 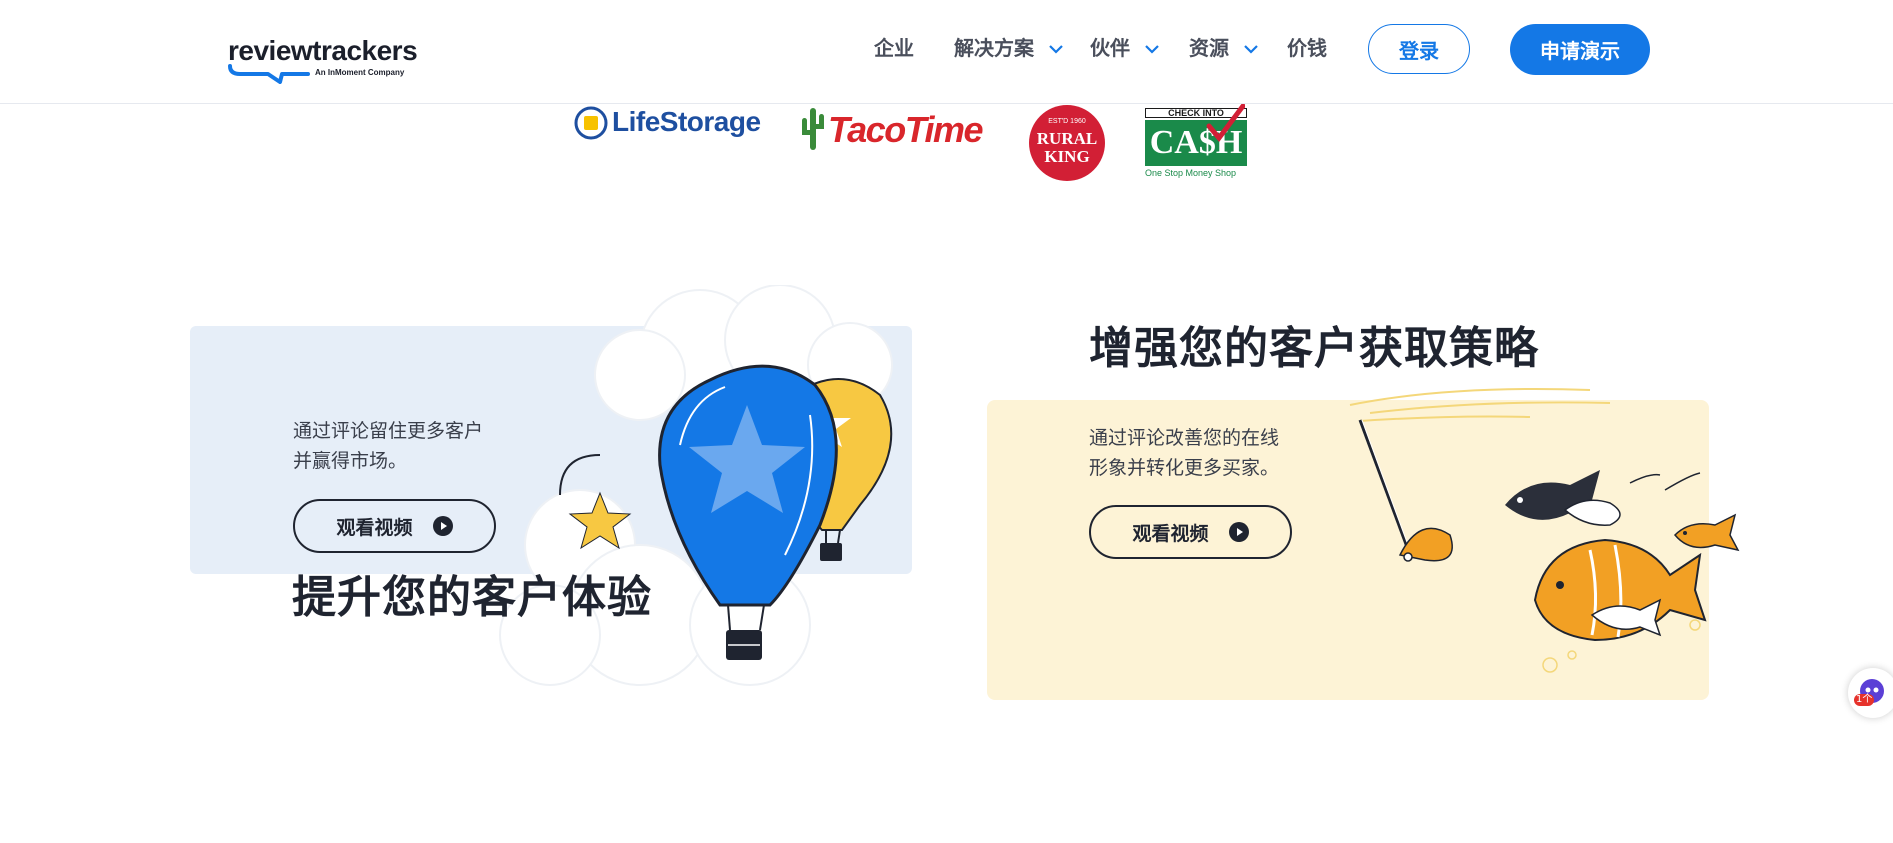 I want to click on life-storage-mark, so click(x=591, y=123).